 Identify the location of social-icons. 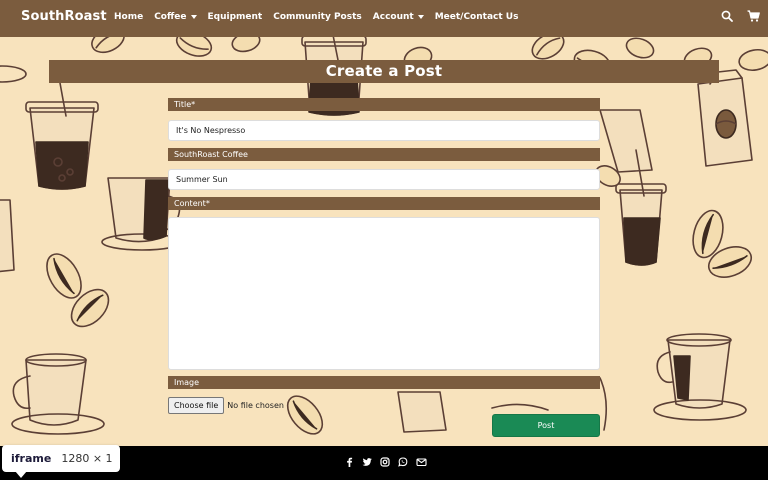
(386, 462).